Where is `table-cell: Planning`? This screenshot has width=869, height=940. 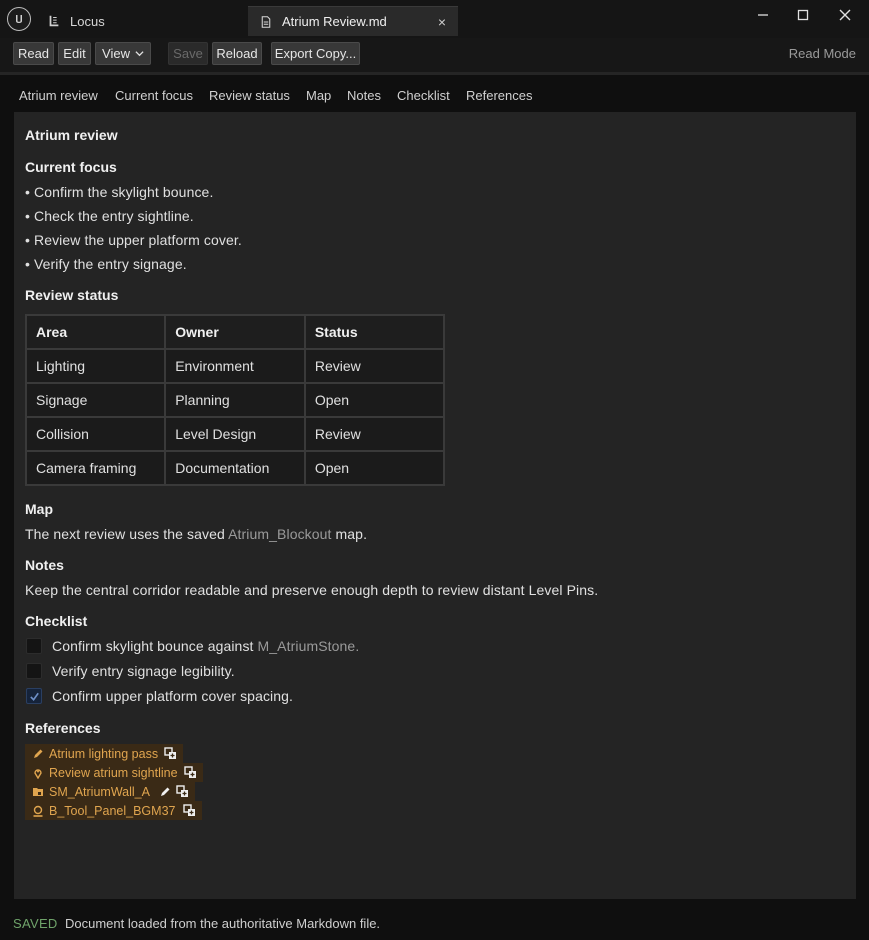 table-cell: Planning is located at coordinates (235, 400).